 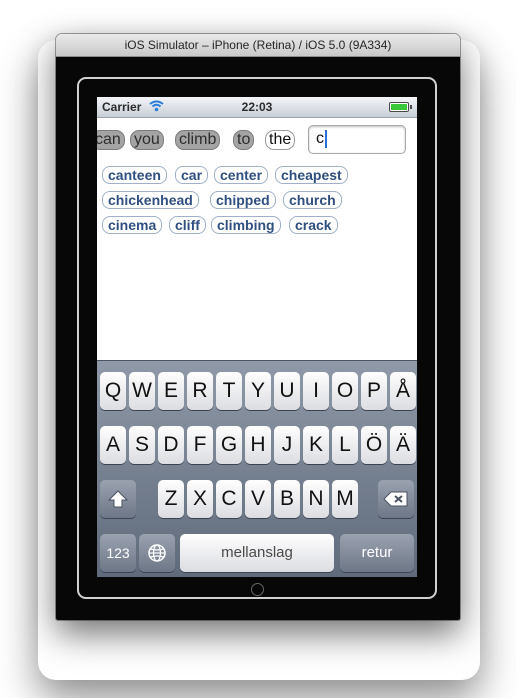 I want to click on key-n: N, so click(x=316, y=499).